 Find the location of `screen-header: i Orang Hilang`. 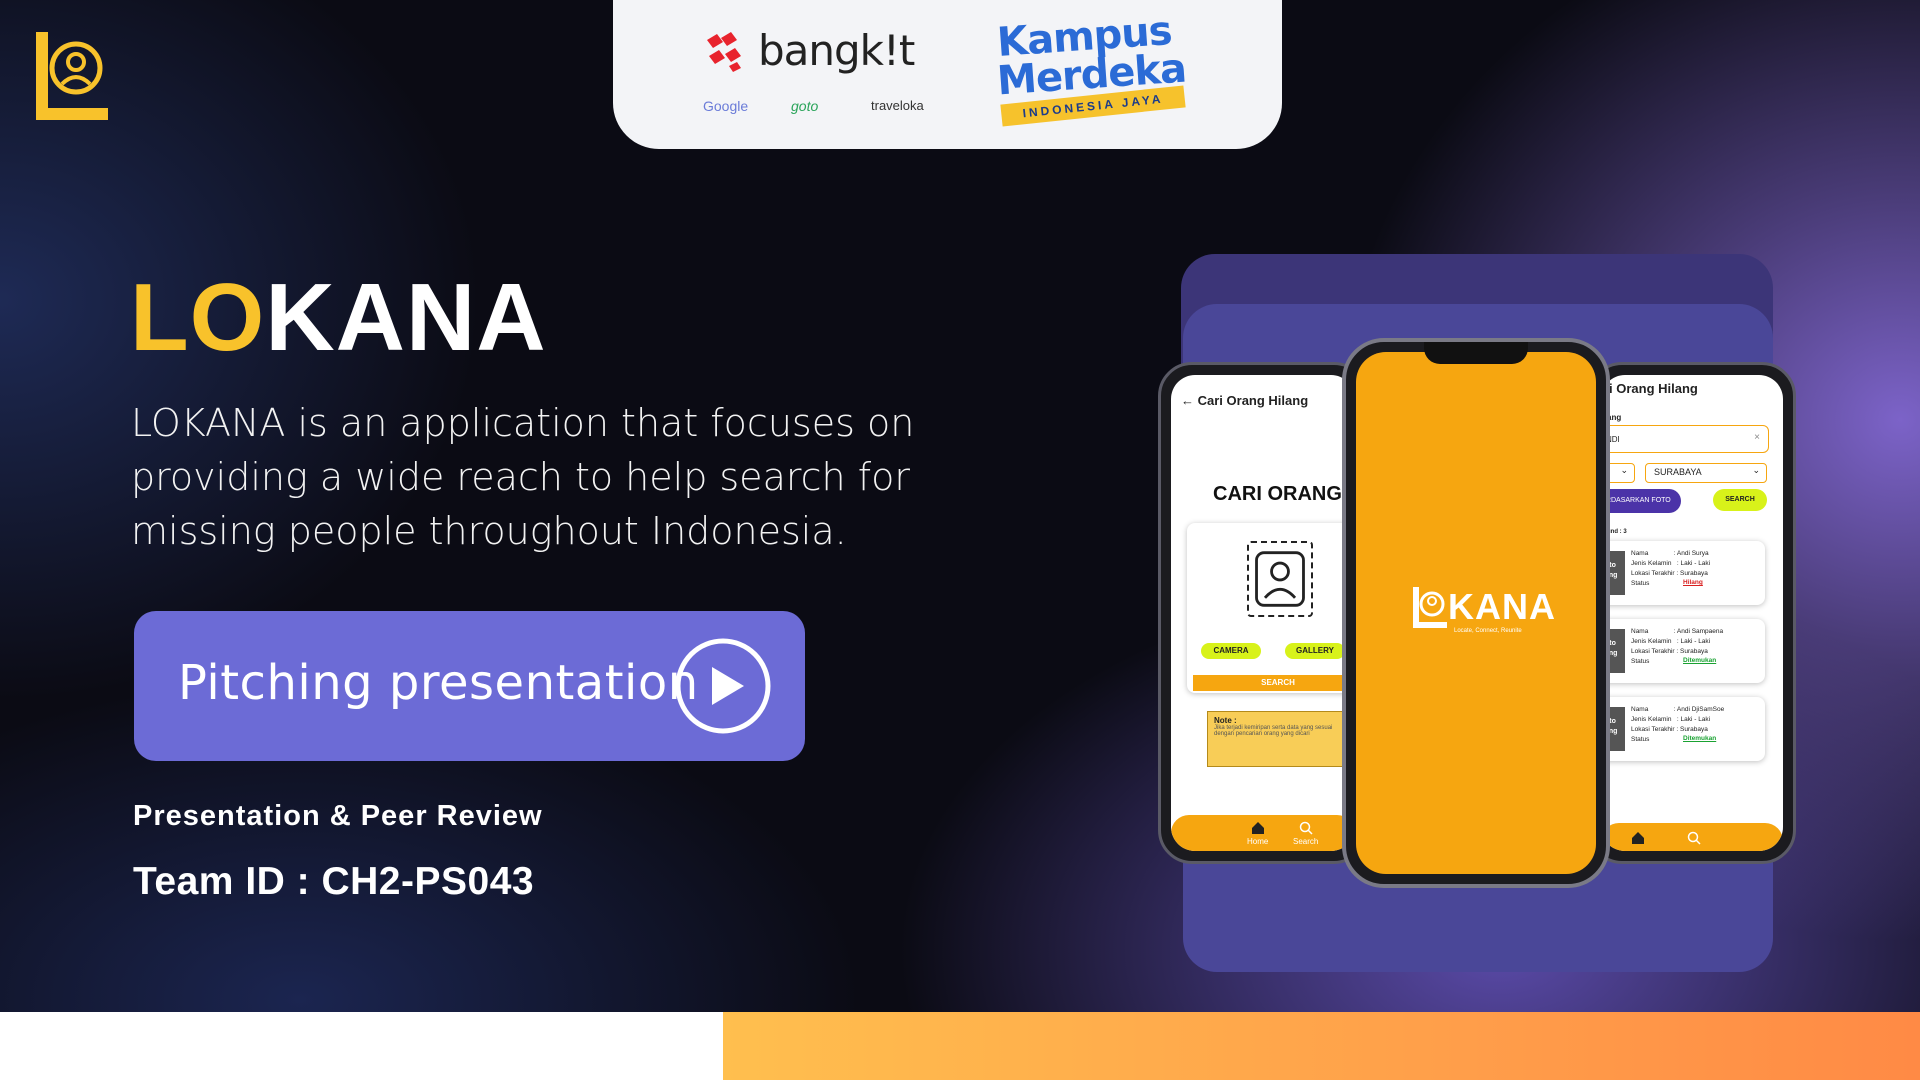

screen-header: i Orang Hilang is located at coordinates (1653, 388).